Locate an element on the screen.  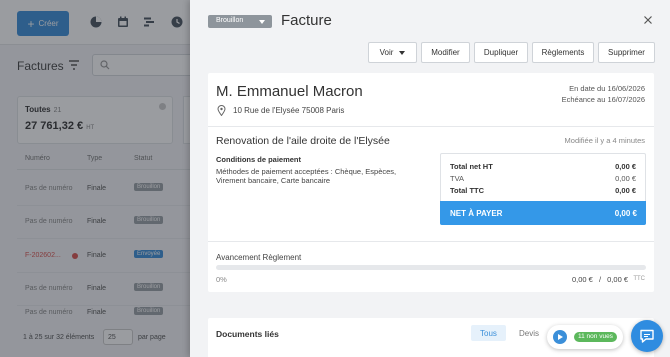
payment-progress-amounts: 0,00 € / 0,00 € is located at coordinates (600, 279).